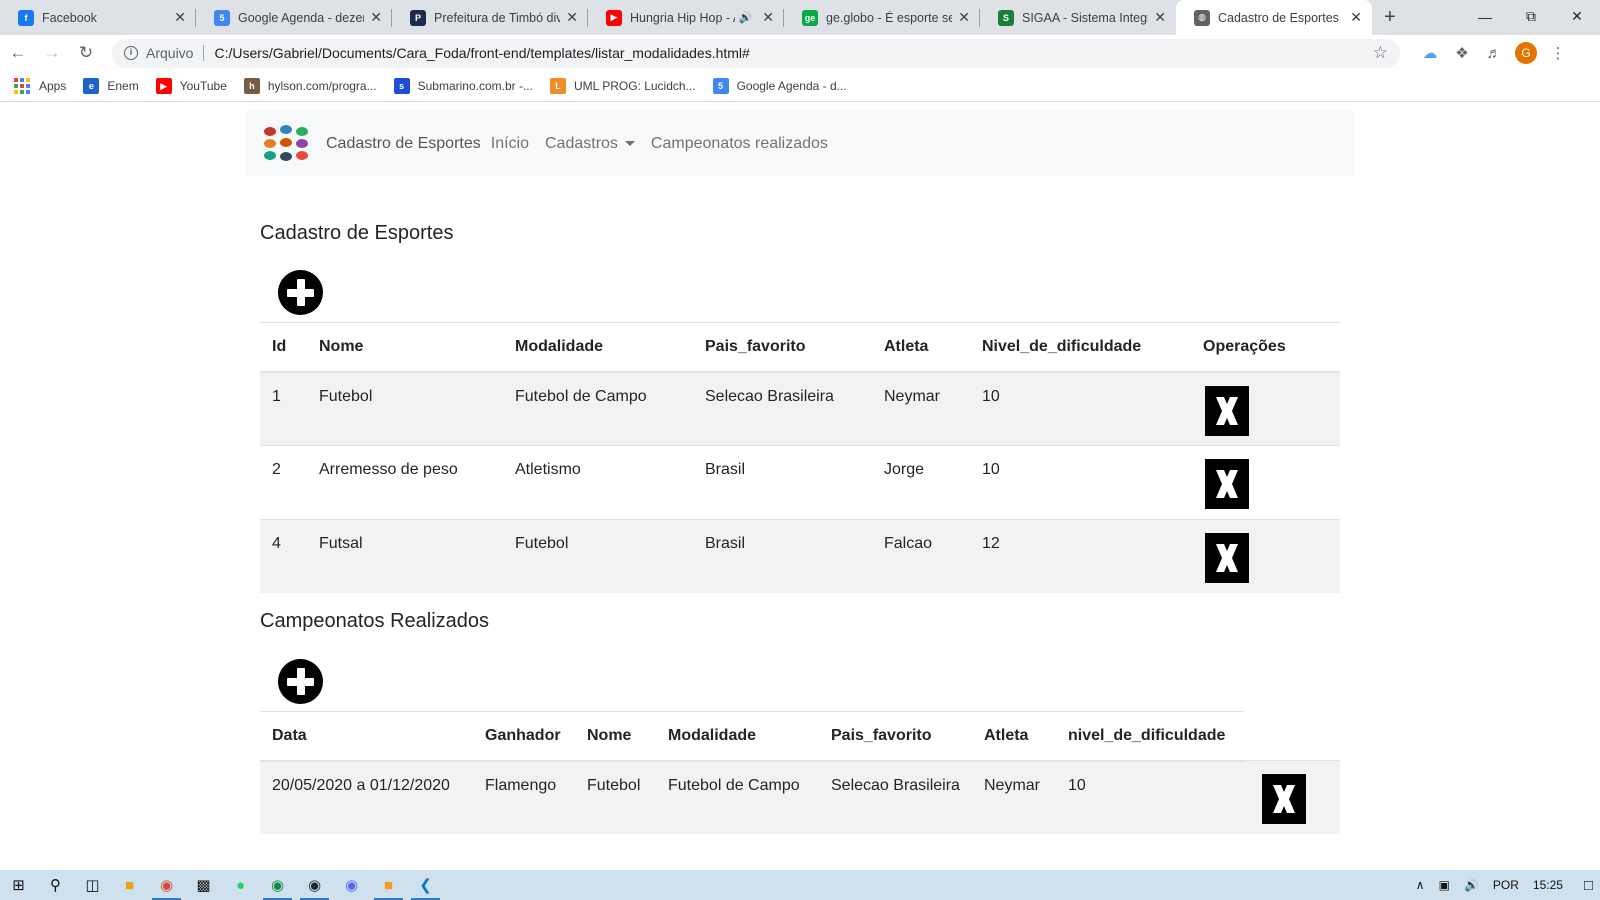 The image size is (1600, 900). What do you see at coordinates (52, 53) in the screenshot?
I see `forward-arrow-icon: →` at bounding box center [52, 53].